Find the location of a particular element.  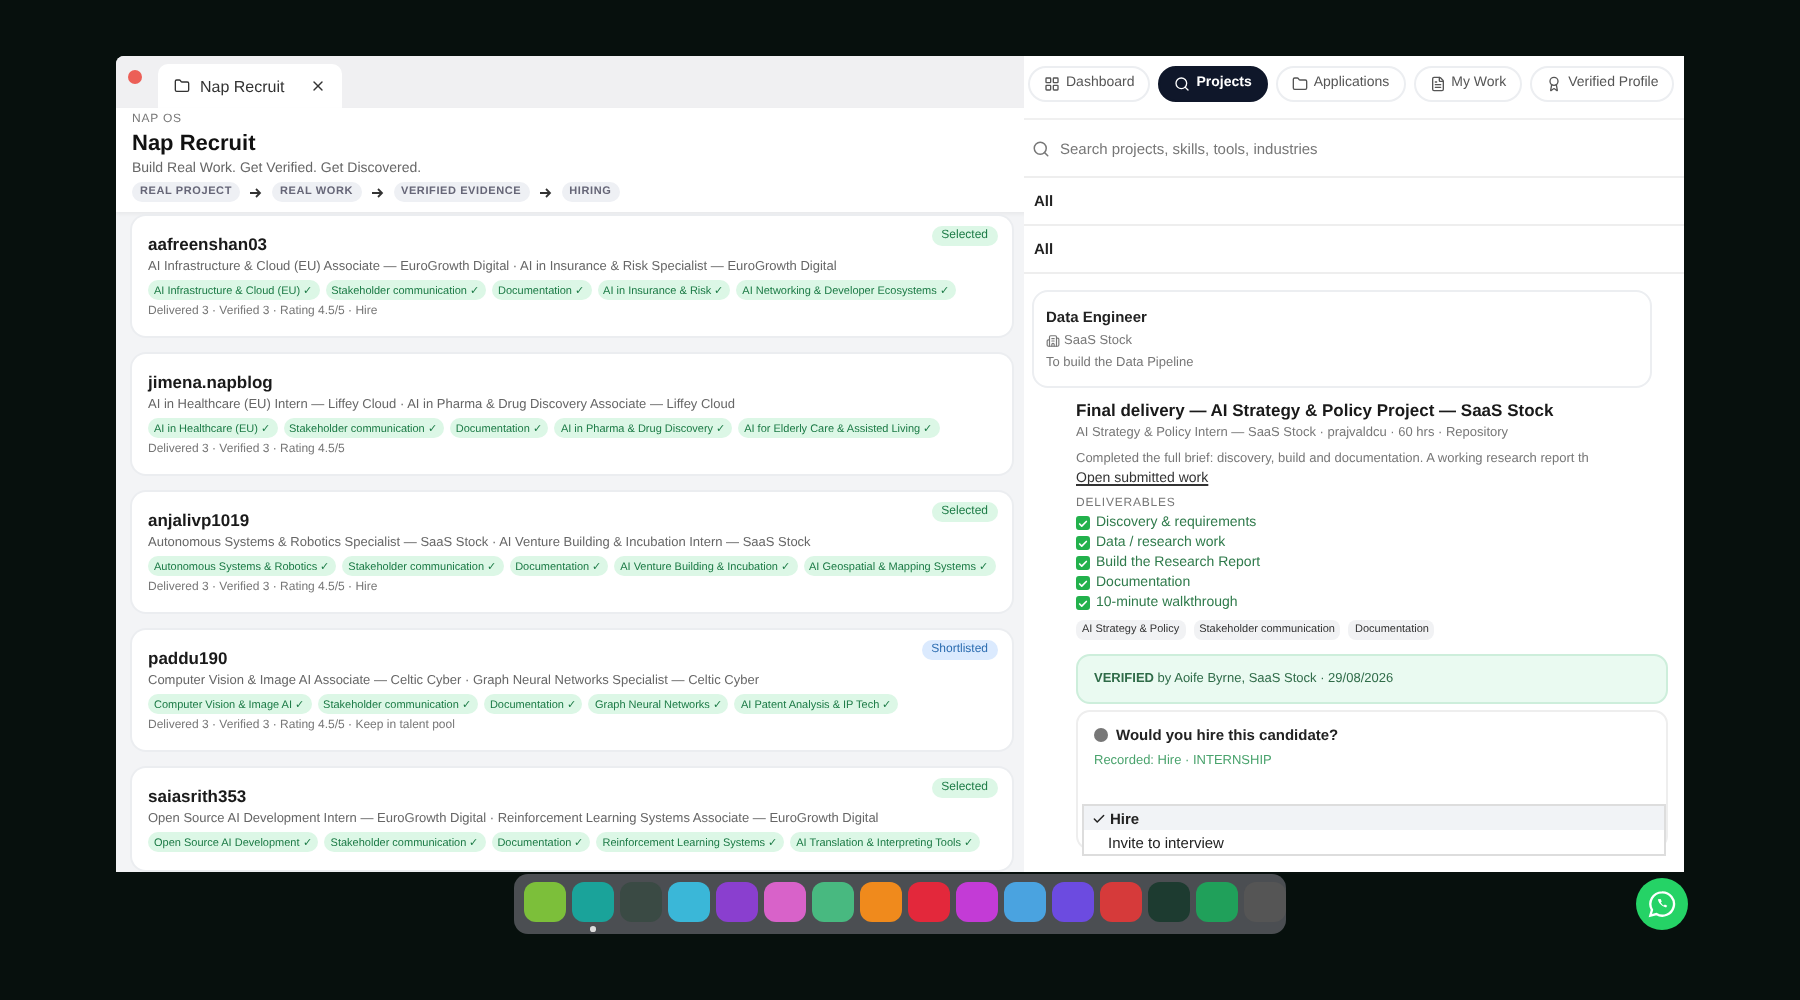

candidate-name: anjalivp1019 is located at coordinates (199, 520).